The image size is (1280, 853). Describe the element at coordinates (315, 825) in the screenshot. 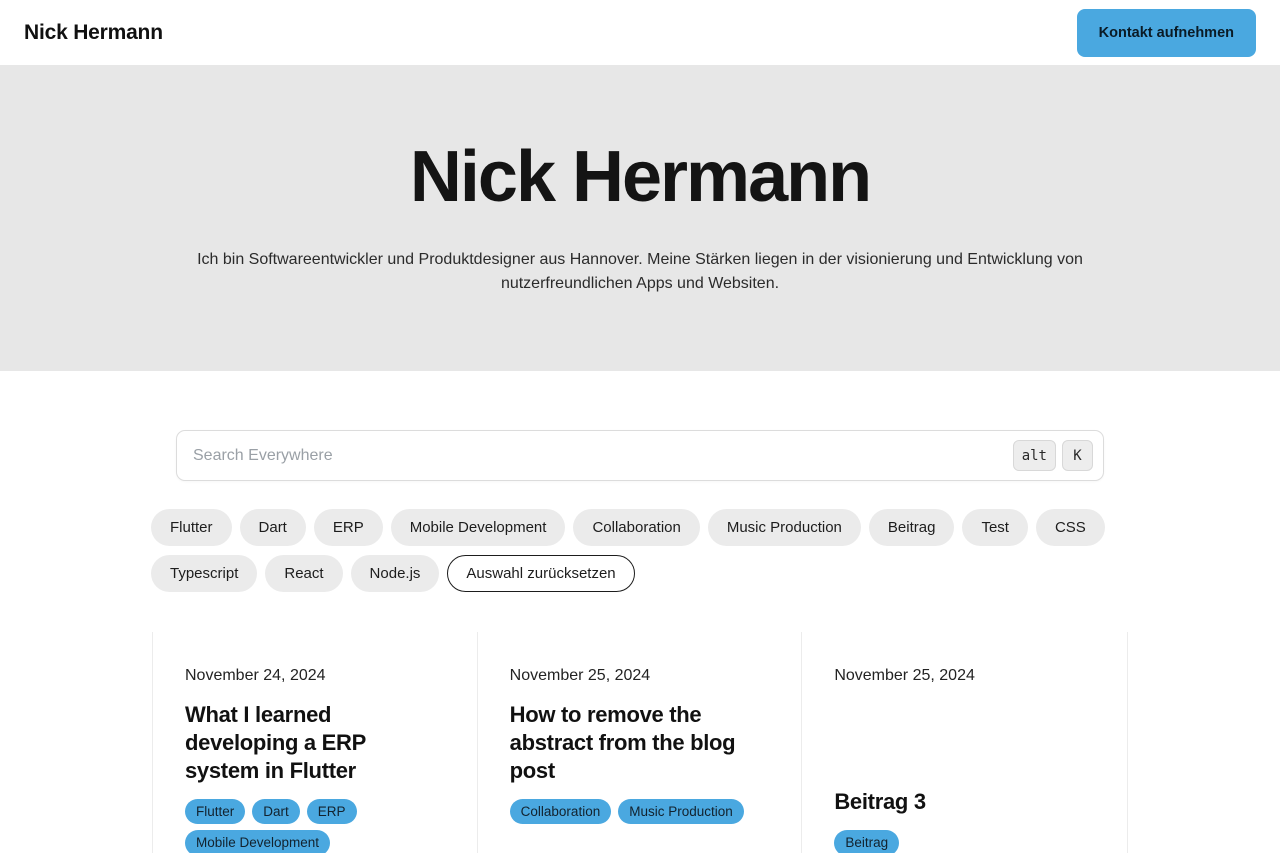

I see `post-tag-list: Flutter Dart ERP Mobile Development` at that location.